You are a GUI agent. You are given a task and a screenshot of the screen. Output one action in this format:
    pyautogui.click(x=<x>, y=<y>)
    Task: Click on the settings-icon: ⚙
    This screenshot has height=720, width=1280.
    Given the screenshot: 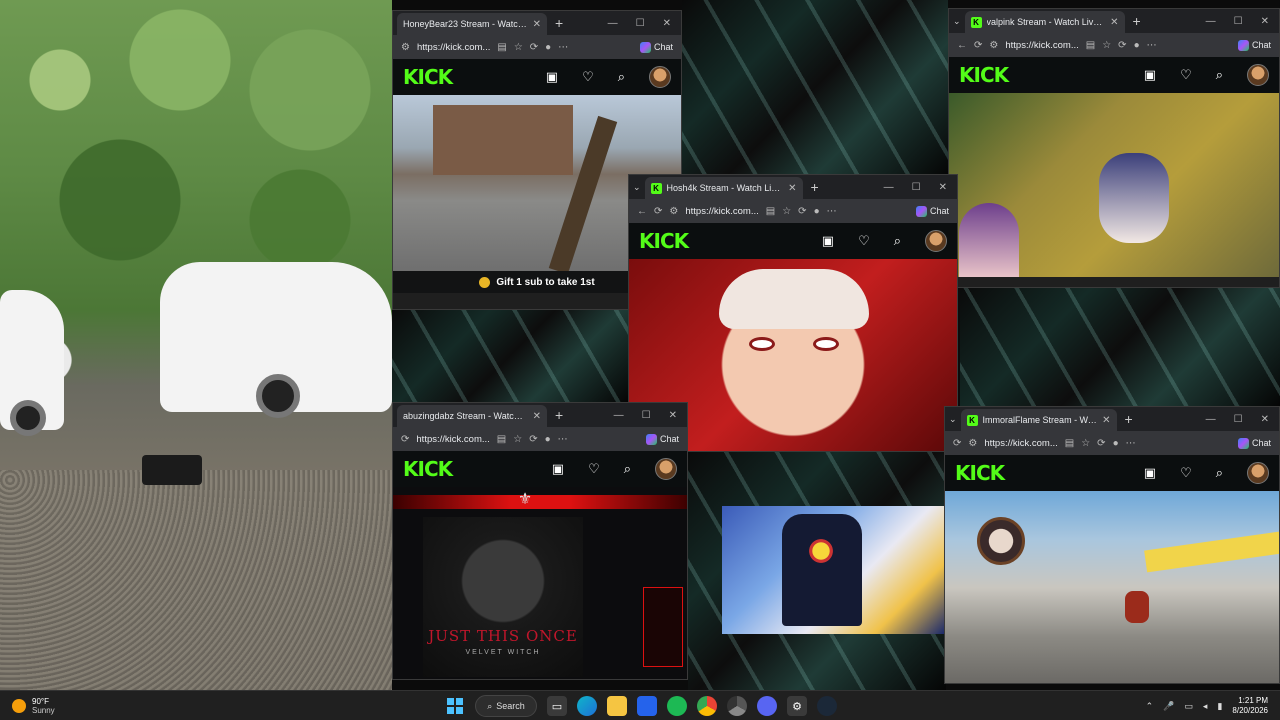 What is the action you would take?
    pyautogui.click(x=797, y=706)
    